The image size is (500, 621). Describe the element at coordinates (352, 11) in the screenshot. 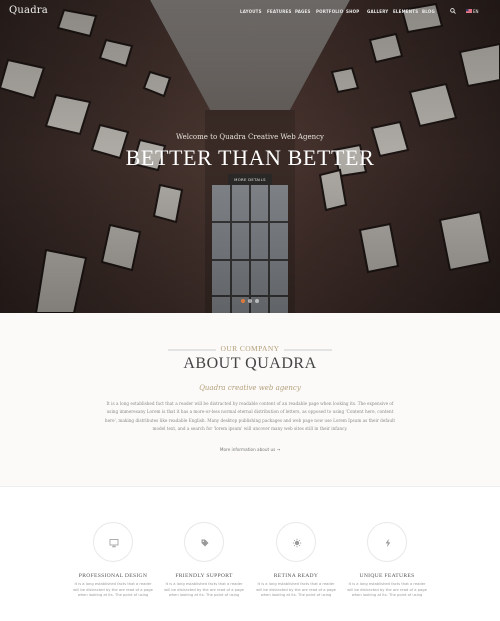

I see `nav-shop: SHOP` at that location.